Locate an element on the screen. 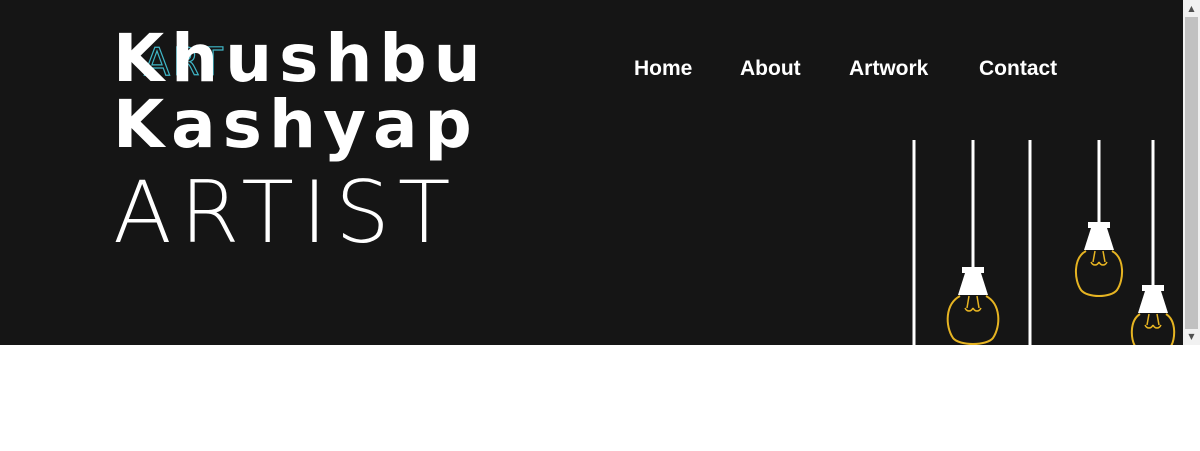 This screenshot has height=451, width=1200. nav-home-link: Home is located at coordinates (663, 69).